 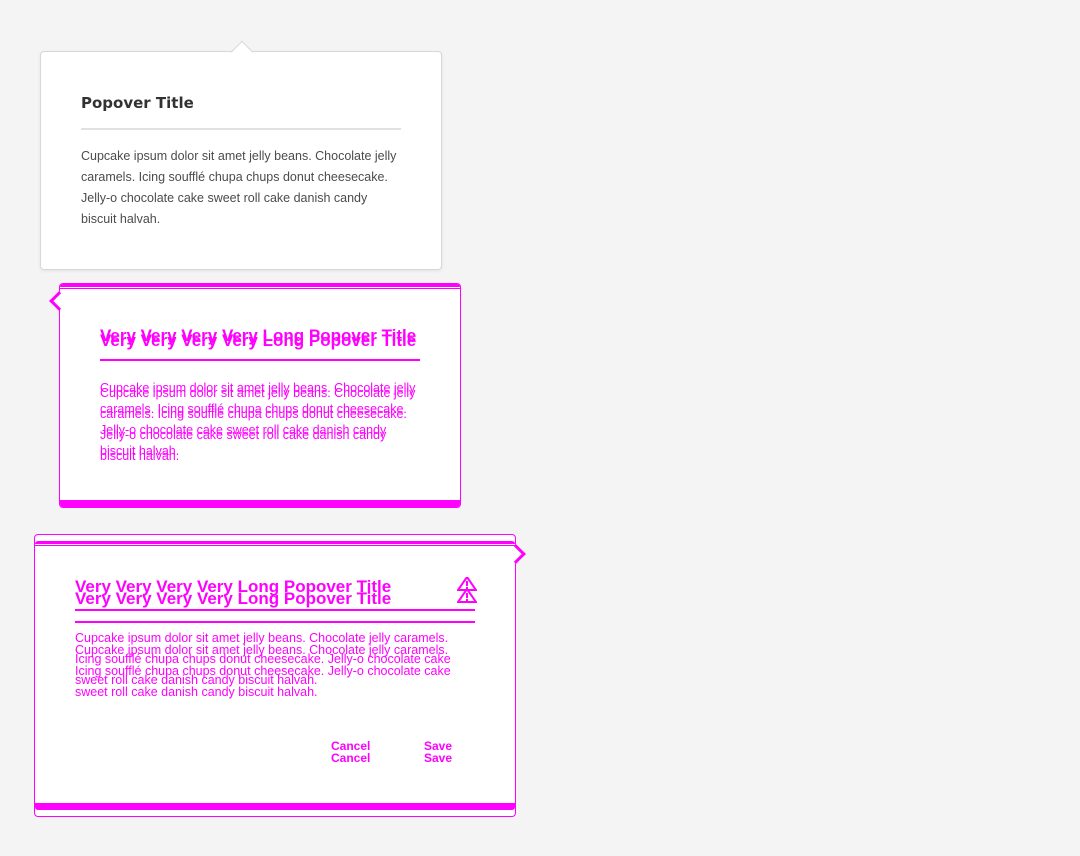 What do you see at coordinates (467, 596) in the screenshot?
I see `alert-icon-ghost` at bounding box center [467, 596].